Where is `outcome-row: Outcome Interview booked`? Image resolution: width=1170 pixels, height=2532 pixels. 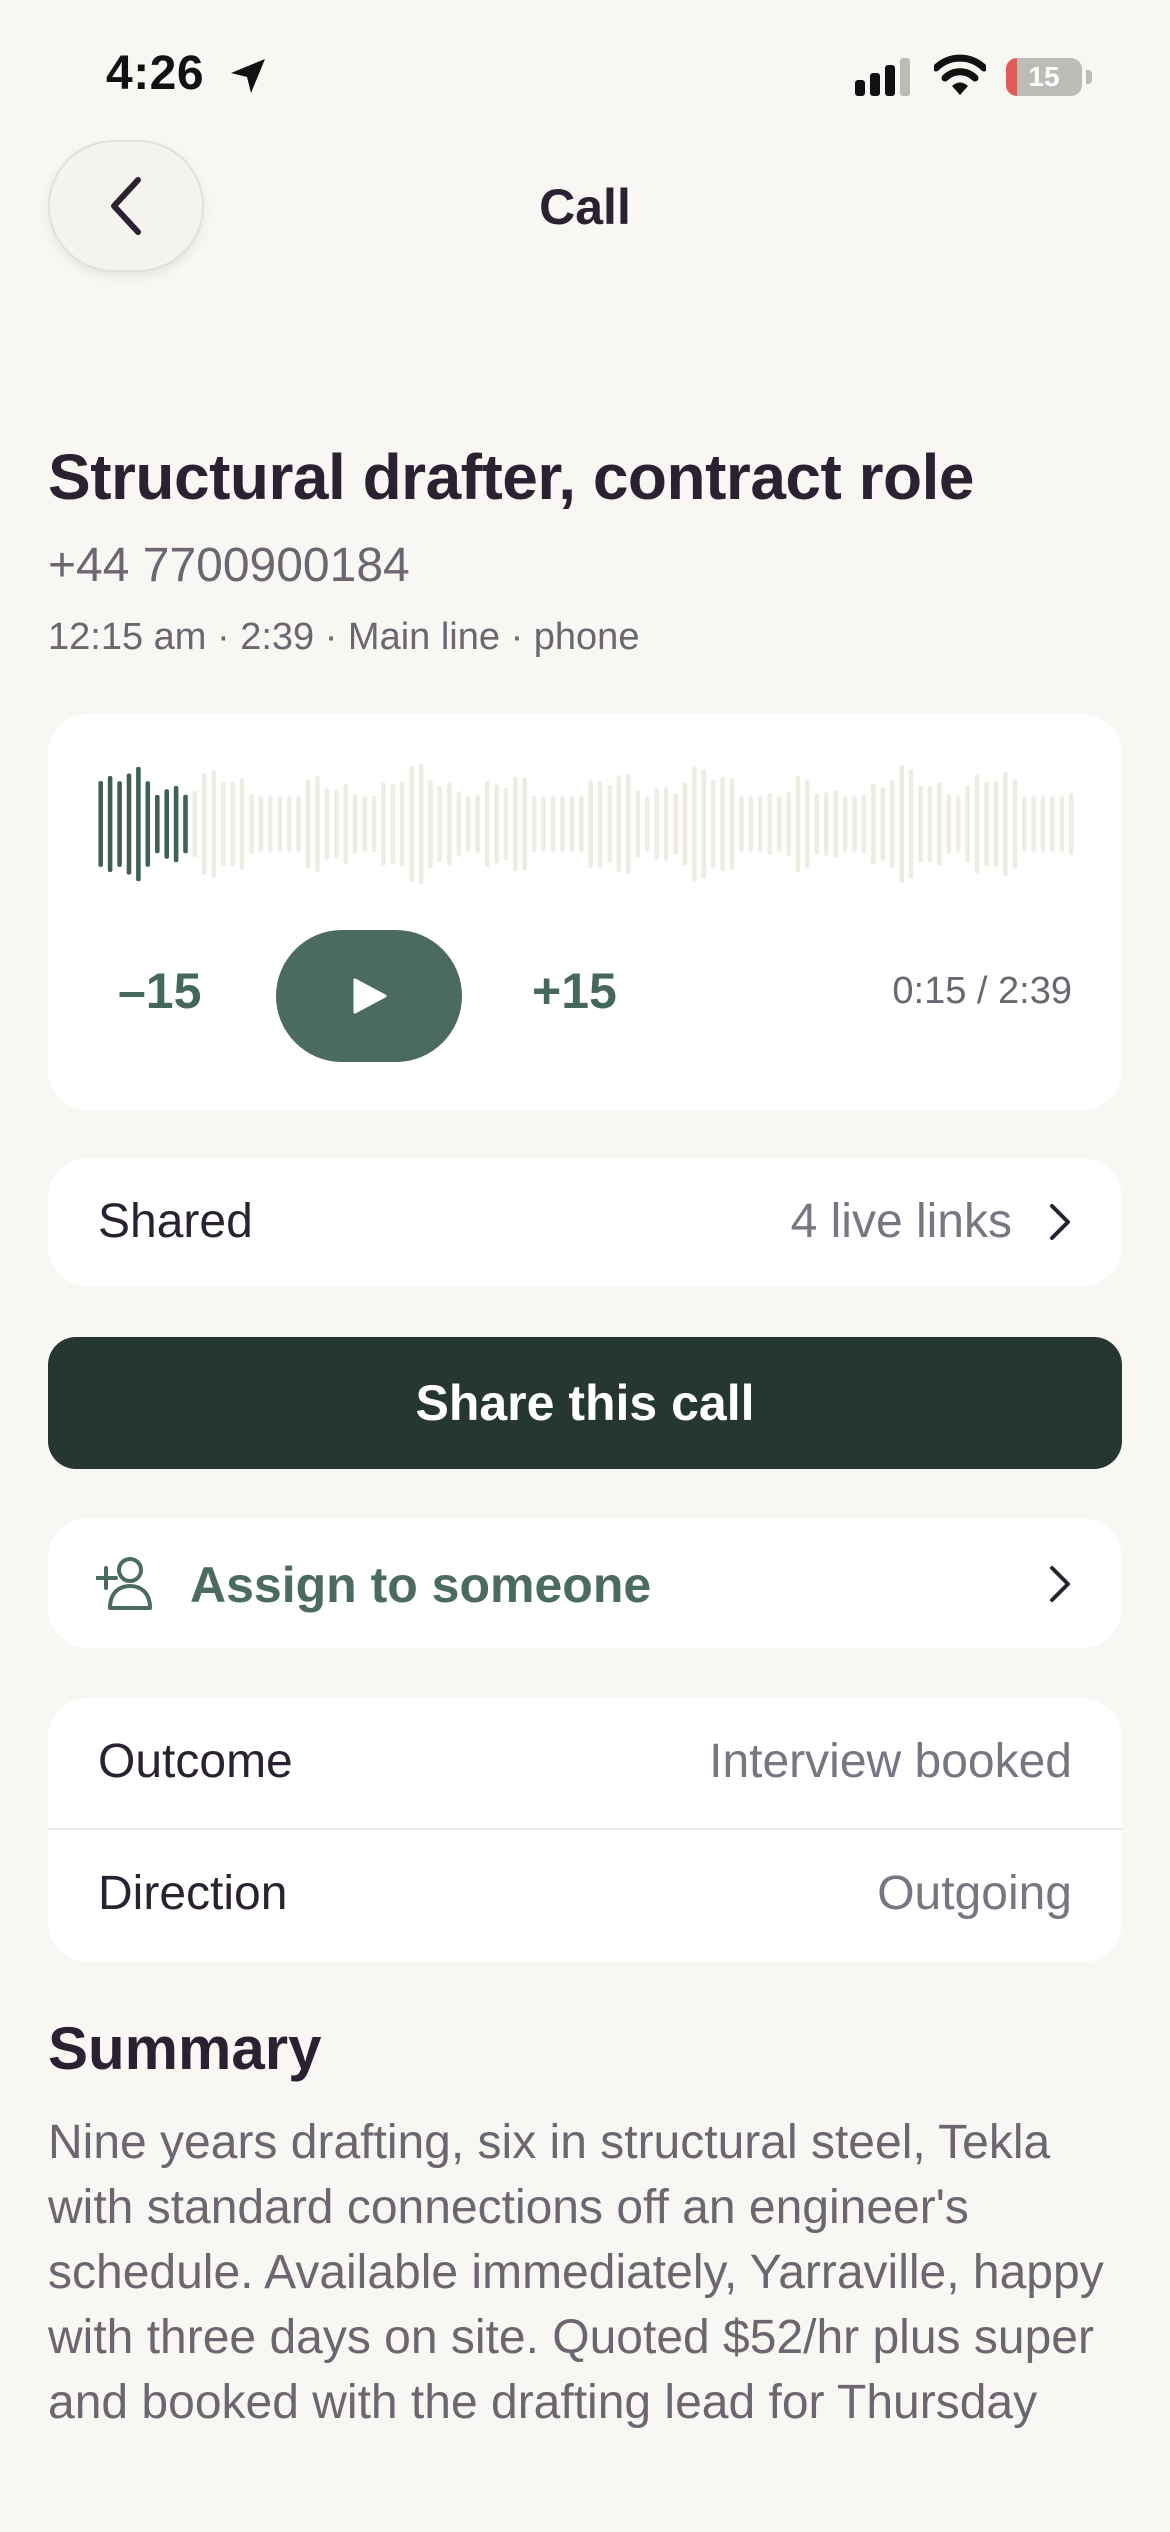 outcome-row: Outcome Interview booked is located at coordinates (585, 1764).